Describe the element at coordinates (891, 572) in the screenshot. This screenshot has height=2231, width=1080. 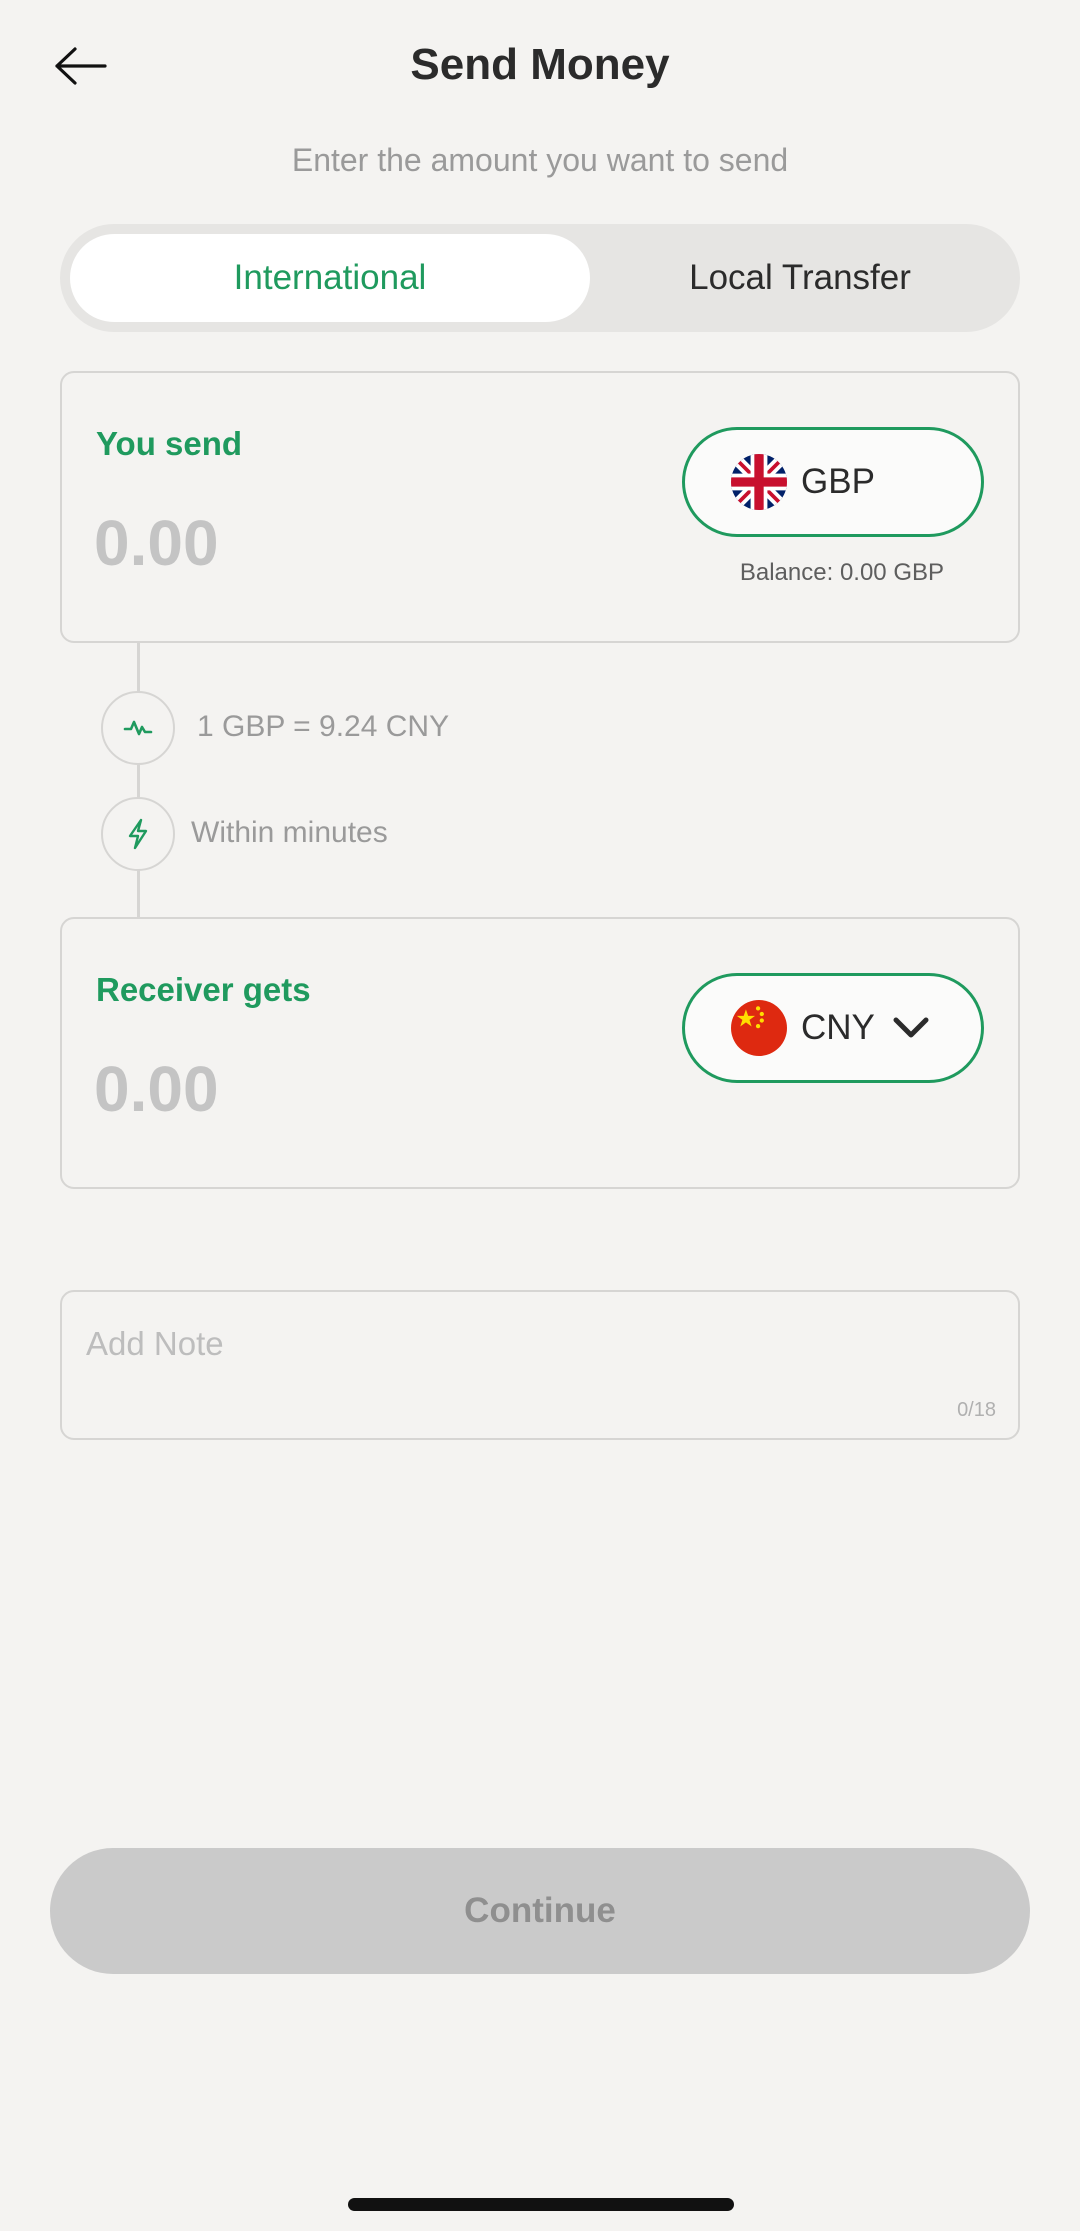
I see `balance-value: 0.00 GBP` at that location.